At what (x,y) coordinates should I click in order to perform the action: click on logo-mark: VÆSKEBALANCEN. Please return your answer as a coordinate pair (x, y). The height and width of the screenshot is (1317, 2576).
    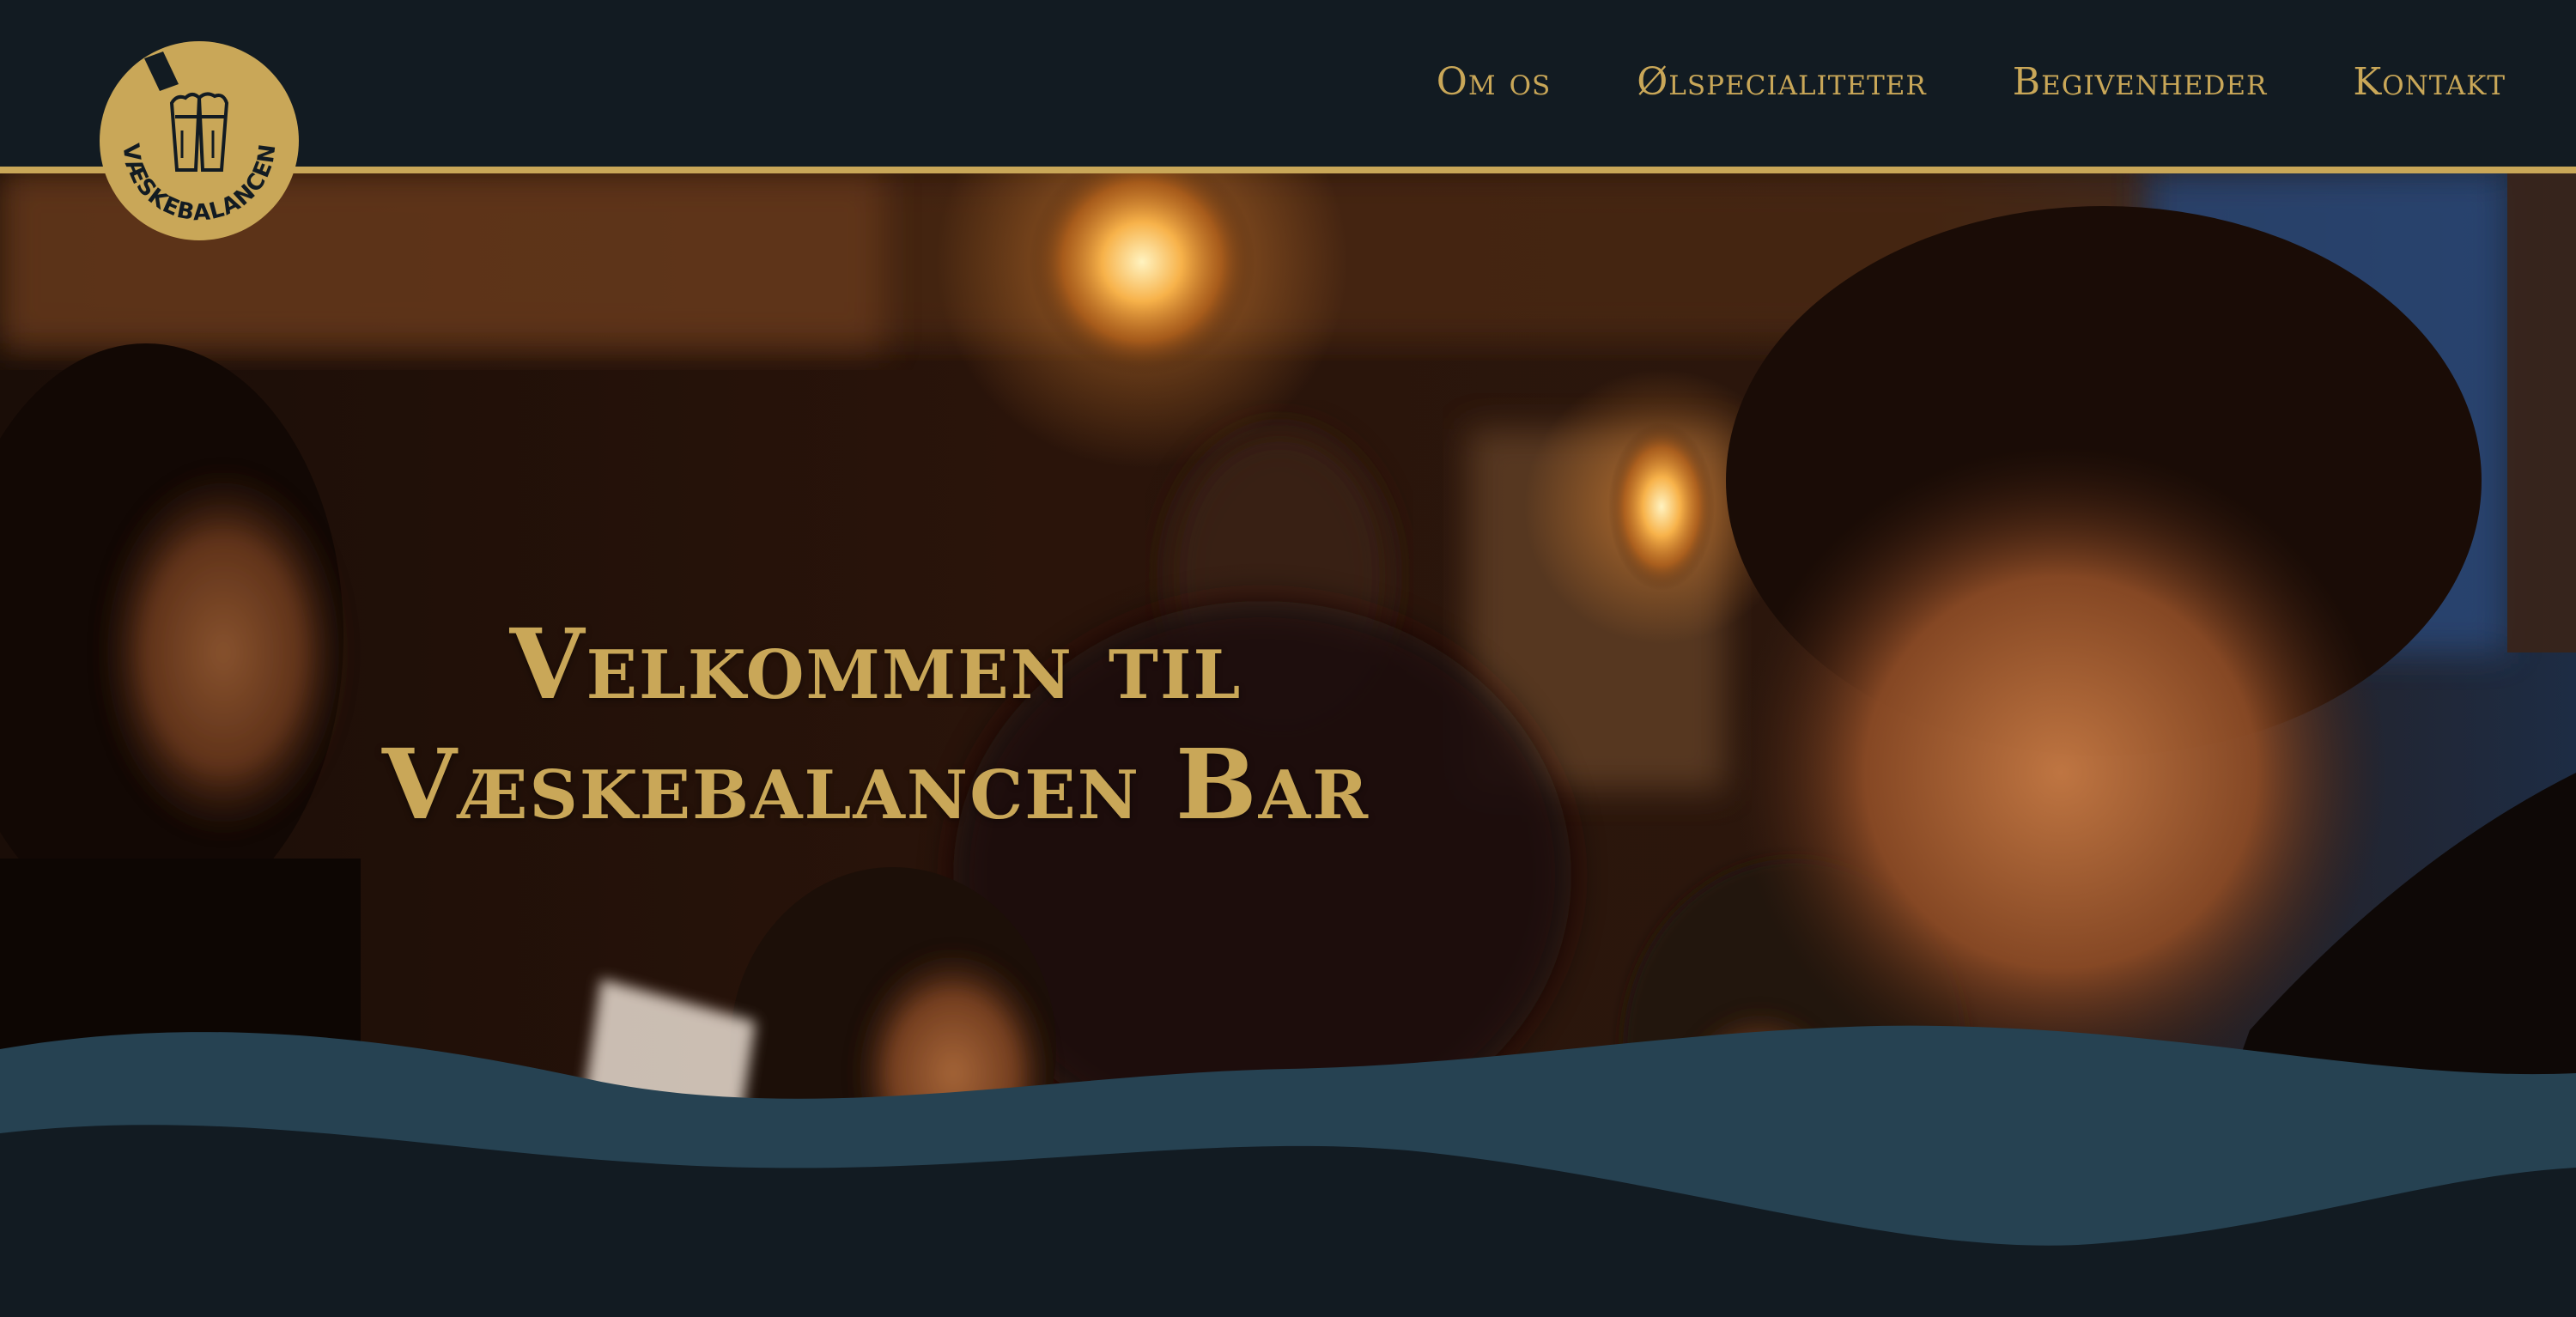
    Looking at the image, I should click on (199, 139).